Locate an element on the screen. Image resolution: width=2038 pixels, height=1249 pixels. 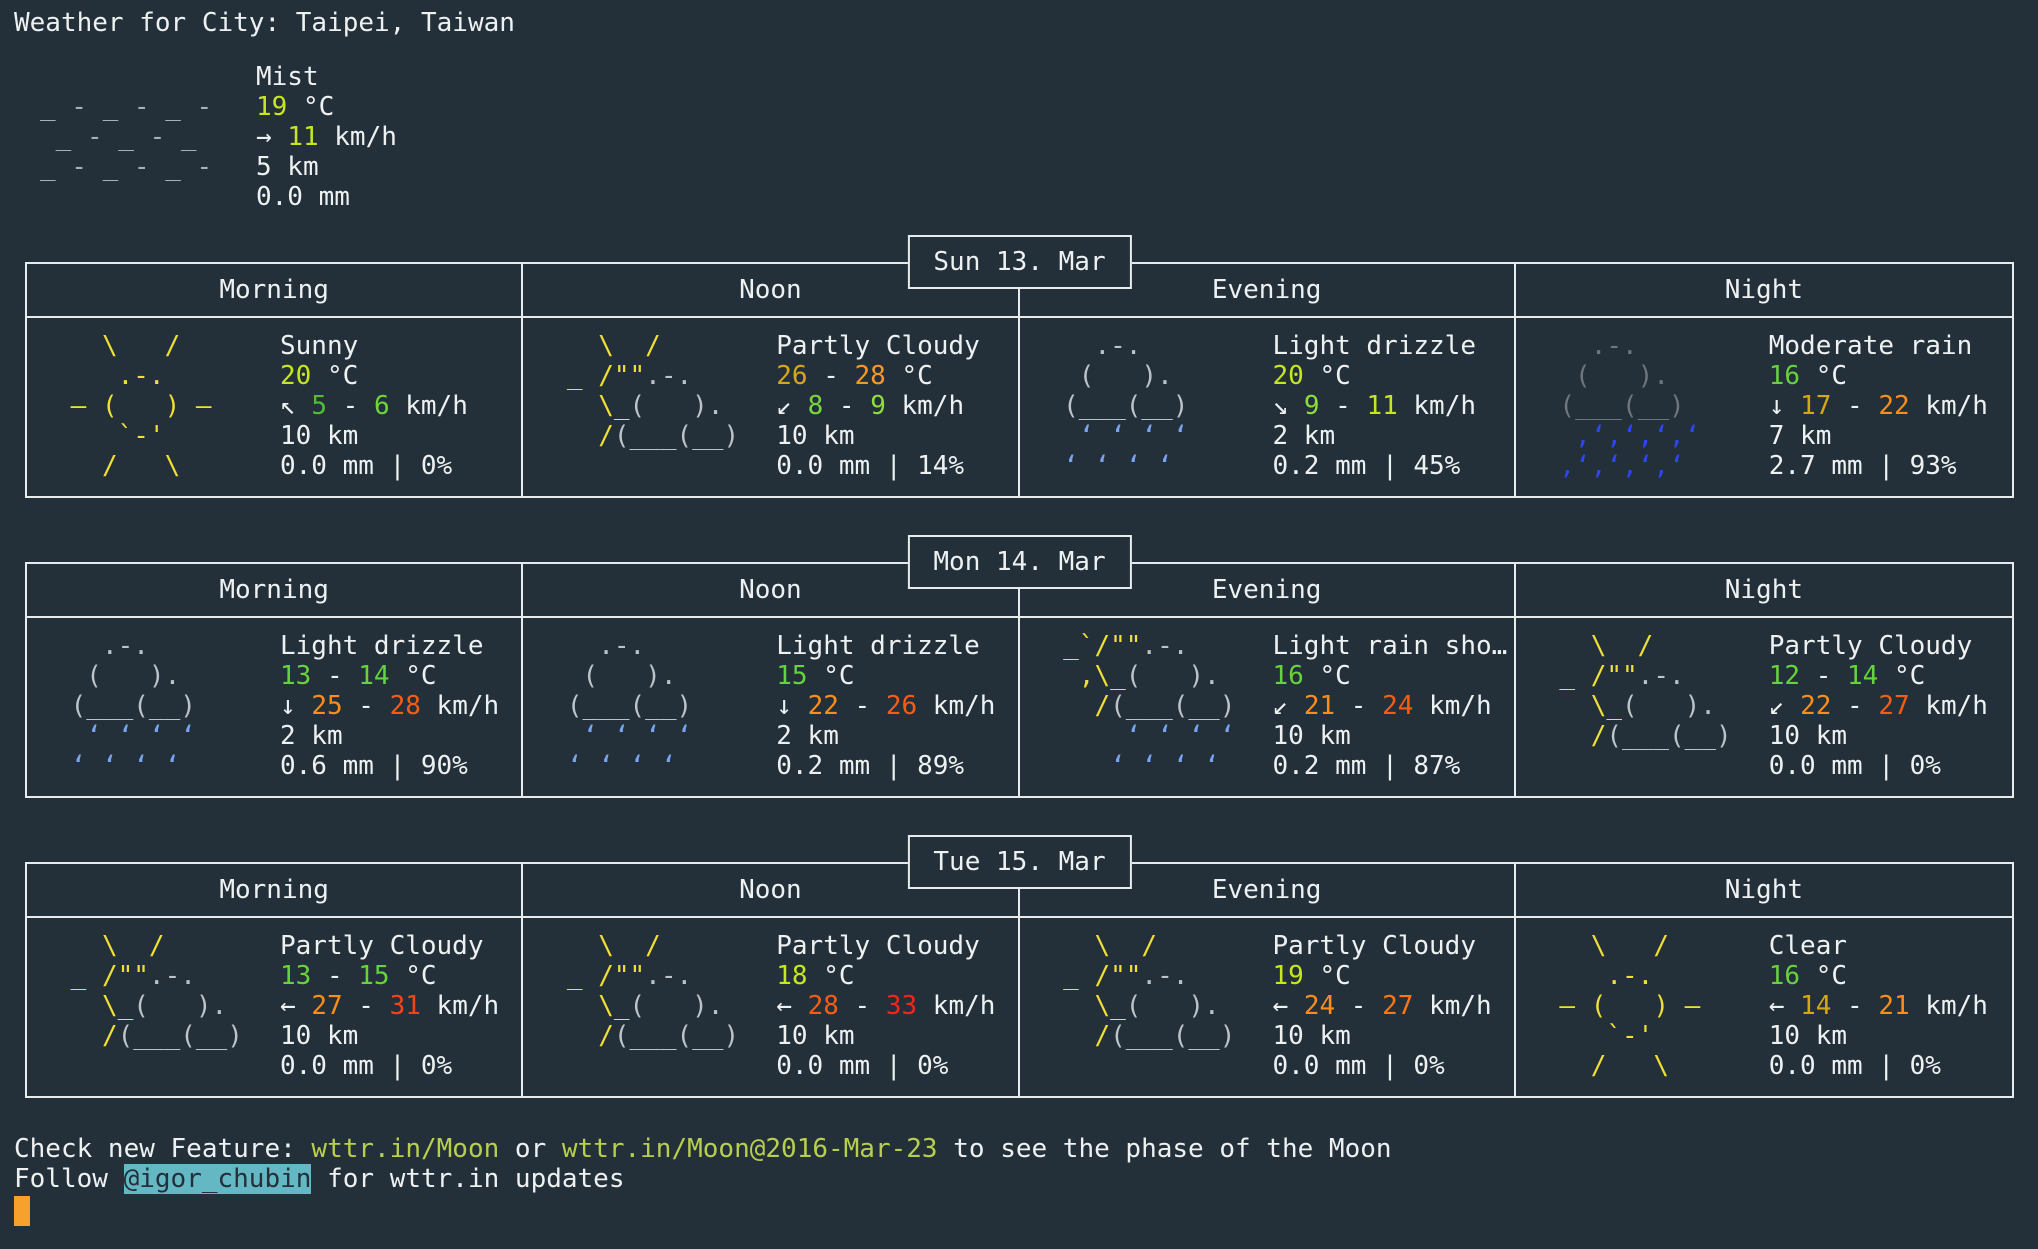
value: 5 is located at coordinates (319, 406).